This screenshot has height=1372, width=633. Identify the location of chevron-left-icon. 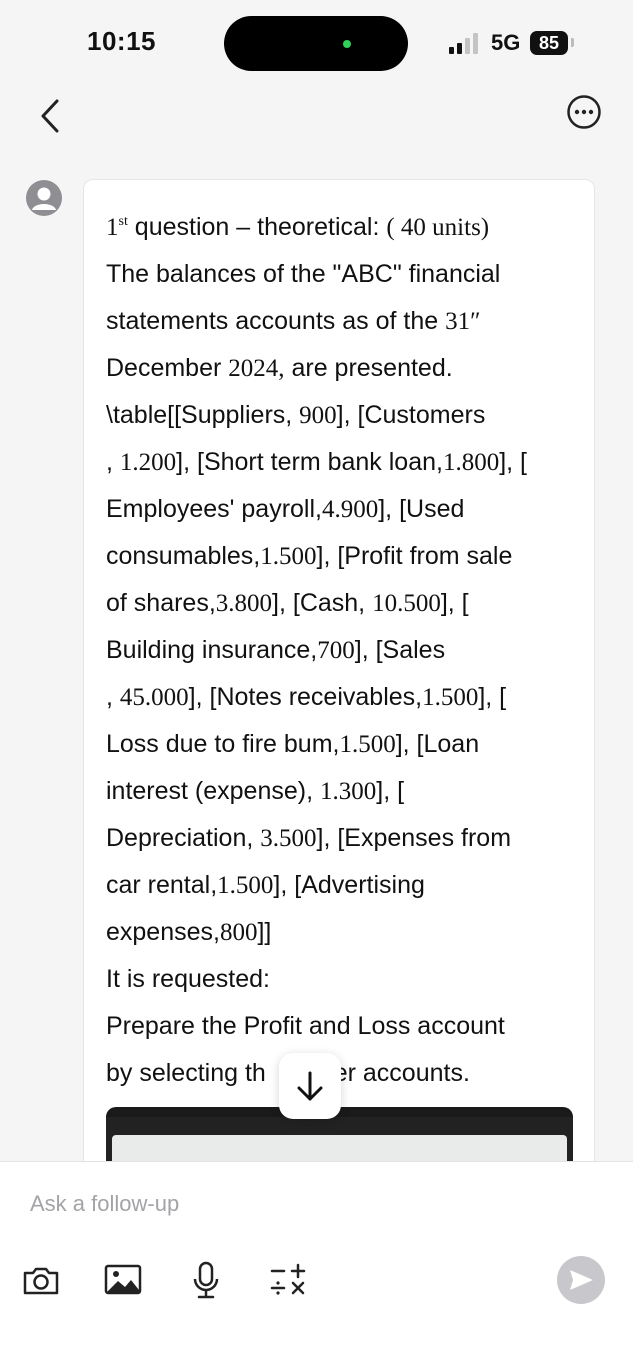
(50, 116).